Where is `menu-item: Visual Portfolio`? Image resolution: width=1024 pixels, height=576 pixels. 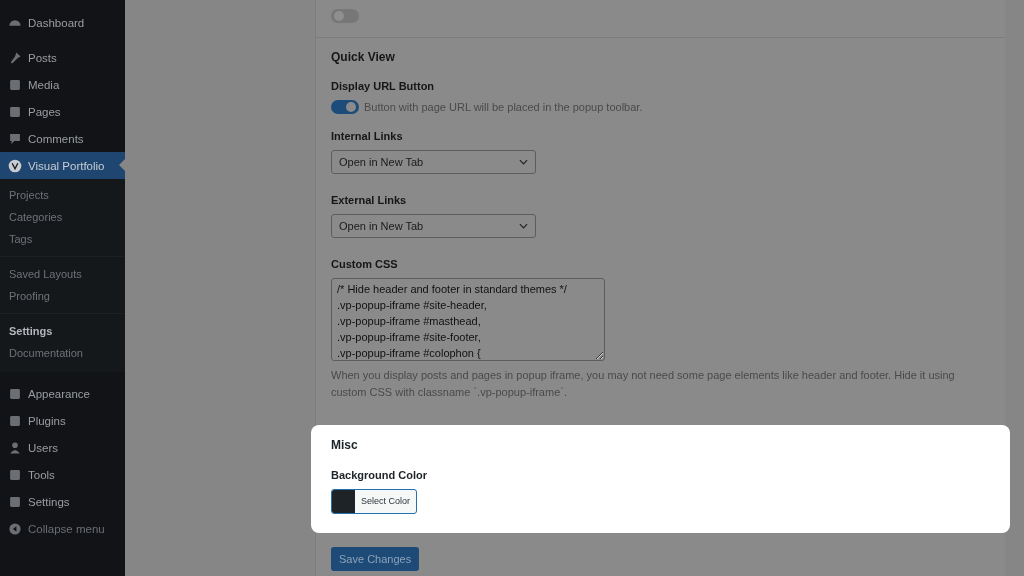
menu-item: Visual Portfolio is located at coordinates (62, 165).